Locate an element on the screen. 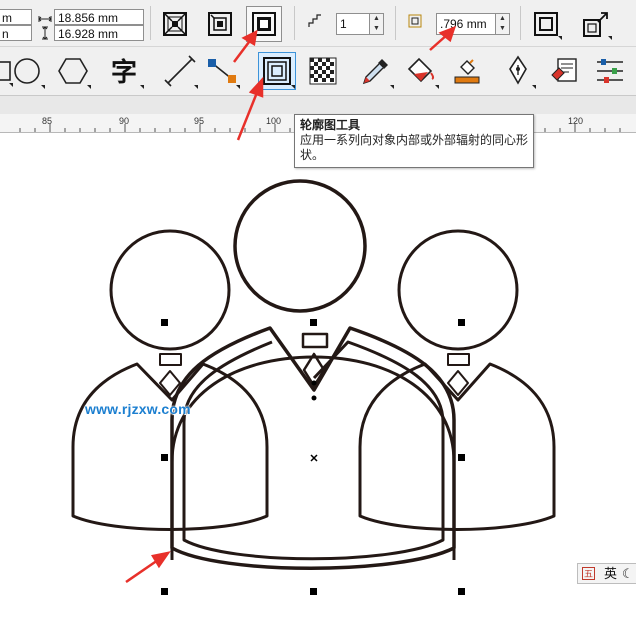 This screenshot has width=636, height=623. left-person-collar is located at coordinates (170, 359).